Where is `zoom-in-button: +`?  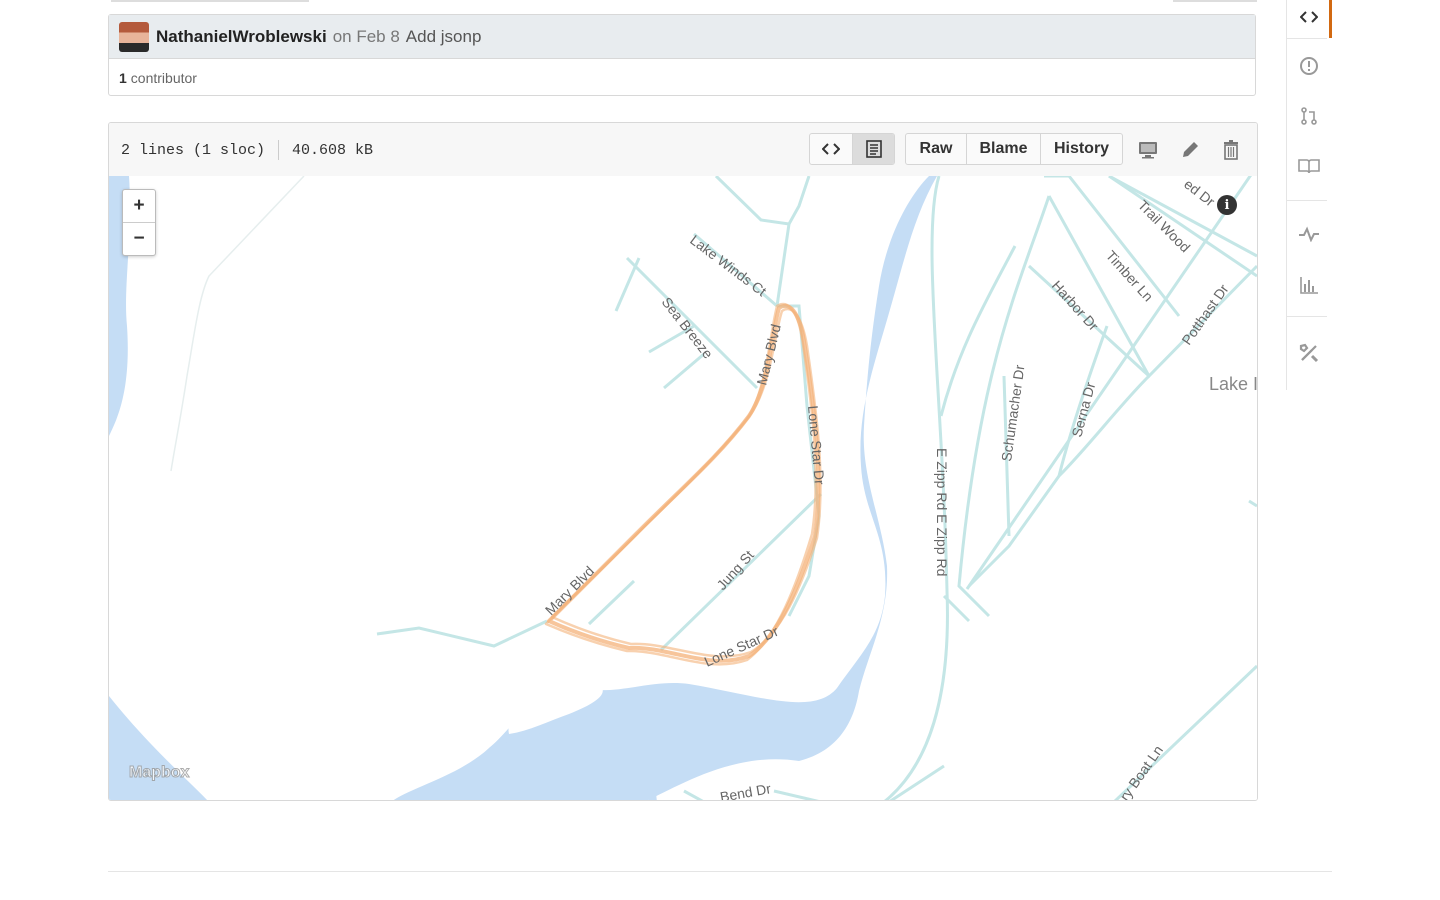 zoom-in-button: + is located at coordinates (139, 206).